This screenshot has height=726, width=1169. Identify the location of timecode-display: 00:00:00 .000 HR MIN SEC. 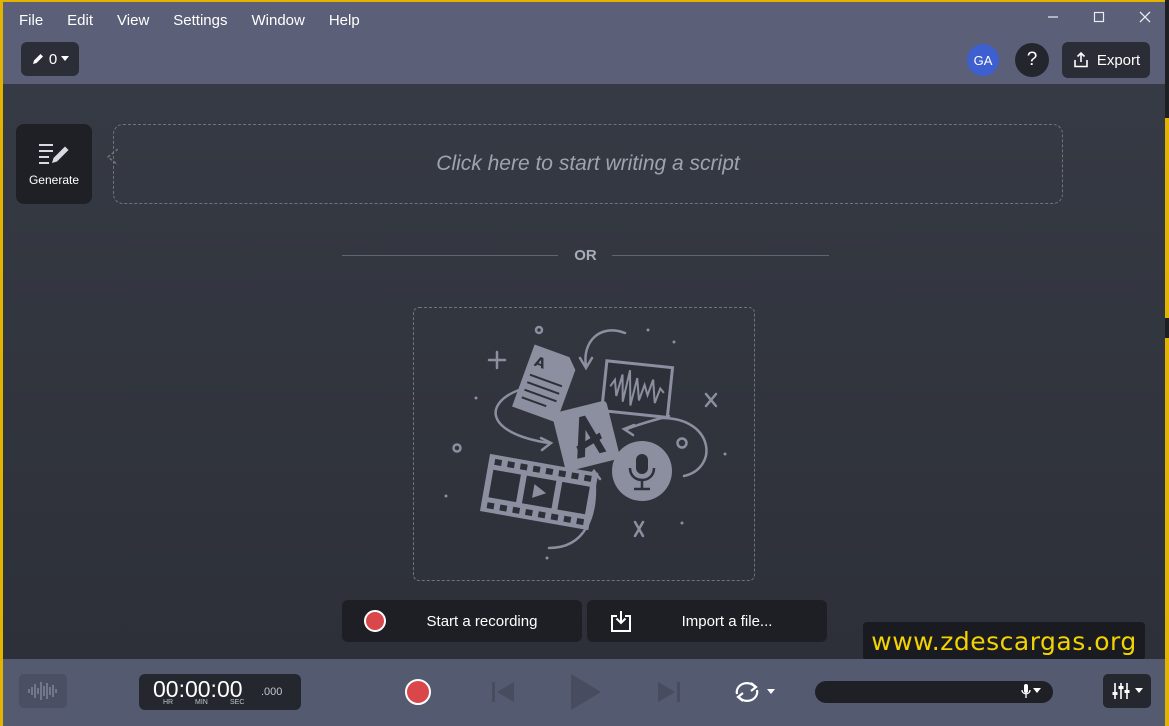
(220, 692).